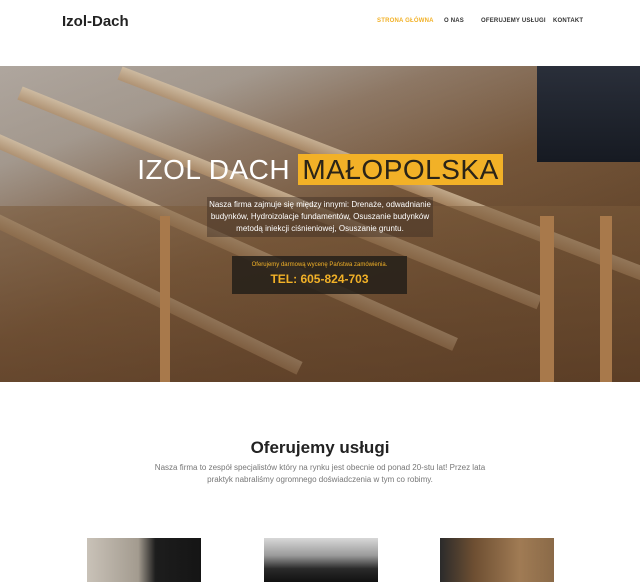 Image resolution: width=640 pixels, height=582 pixels. I want to click on hero-title: IZOL DACH MAŁOPOLSKA, so click(320, 170).